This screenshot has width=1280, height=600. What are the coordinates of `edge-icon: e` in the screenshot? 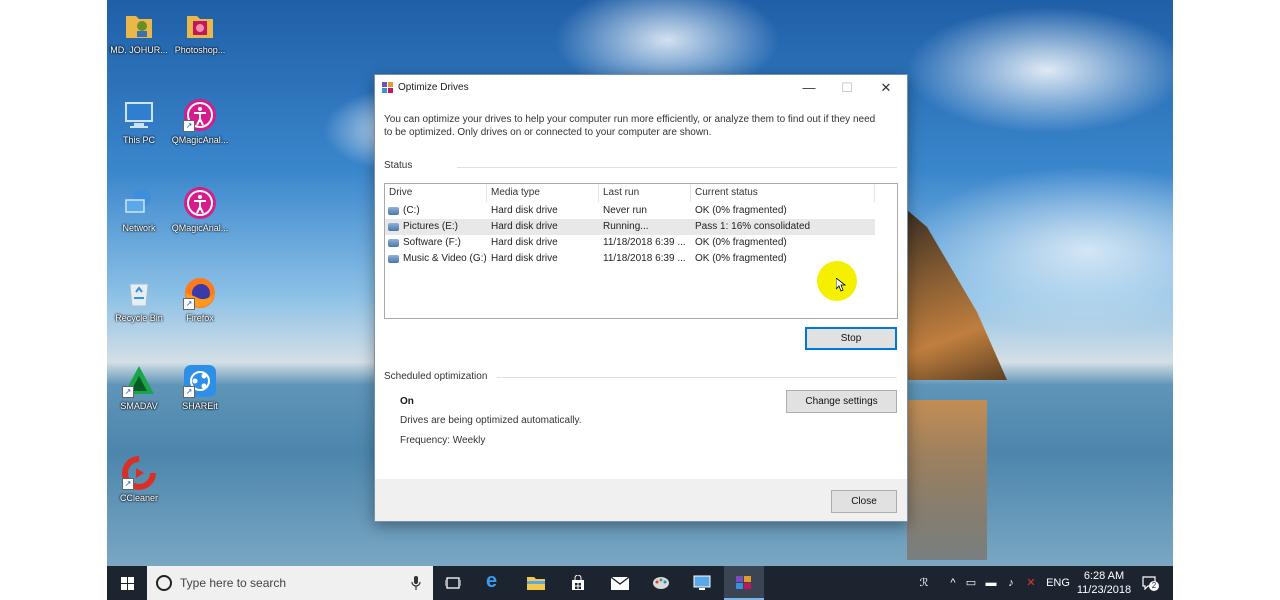 It's located at (492, 581).